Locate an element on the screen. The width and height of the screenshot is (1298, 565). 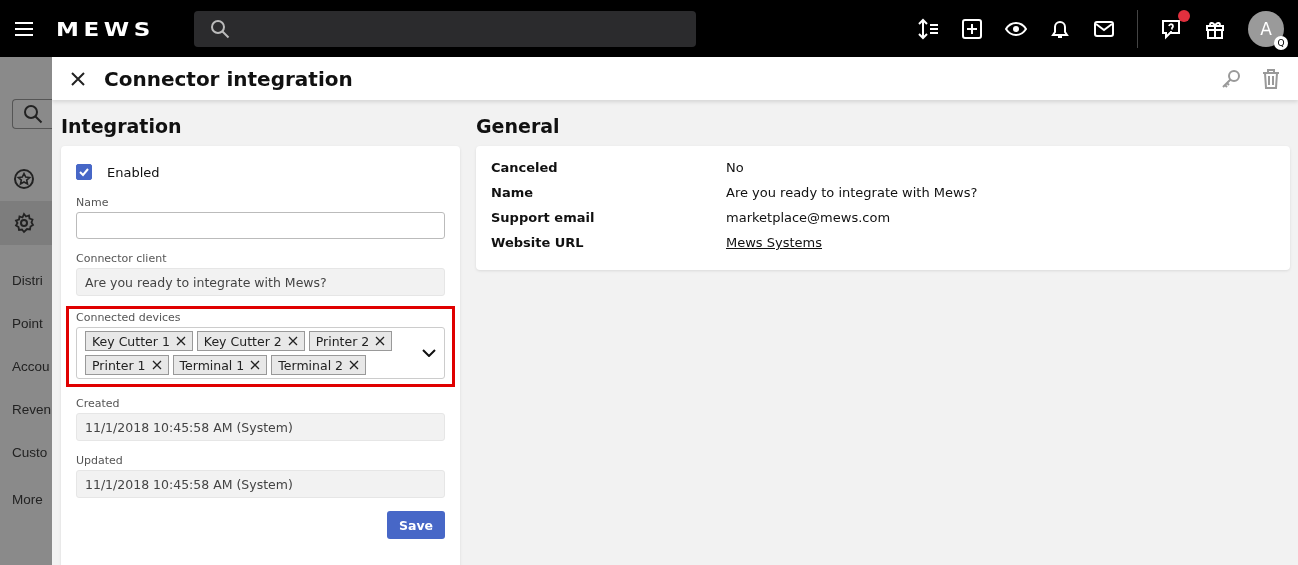
sidebar-item: Custo is located at coordinates (32, 455).